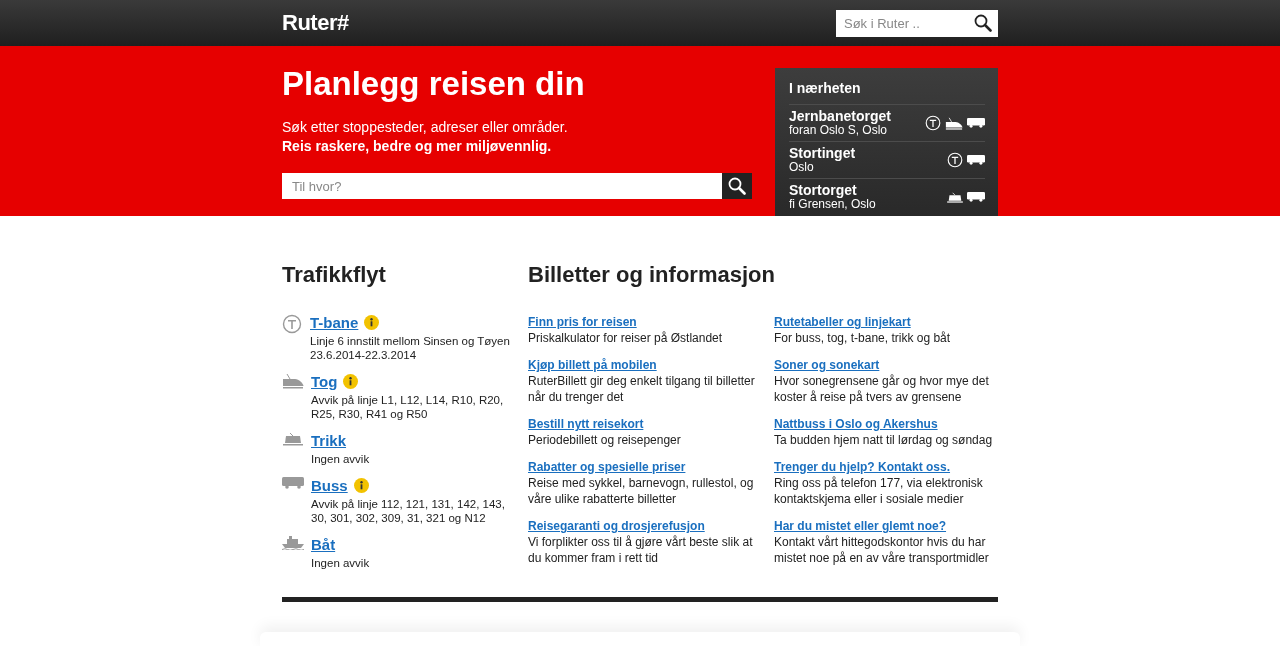 The width and height of the screenshot is (1280, 646). I want to click on info-link: Kjøp billett på mobilen, so click(592, 365).